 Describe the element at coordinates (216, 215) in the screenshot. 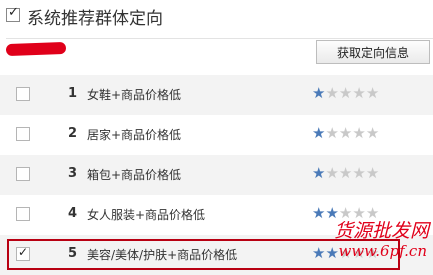

I see `list-item: 4 女人服装+商品价格低 ★★★★★` at that location.